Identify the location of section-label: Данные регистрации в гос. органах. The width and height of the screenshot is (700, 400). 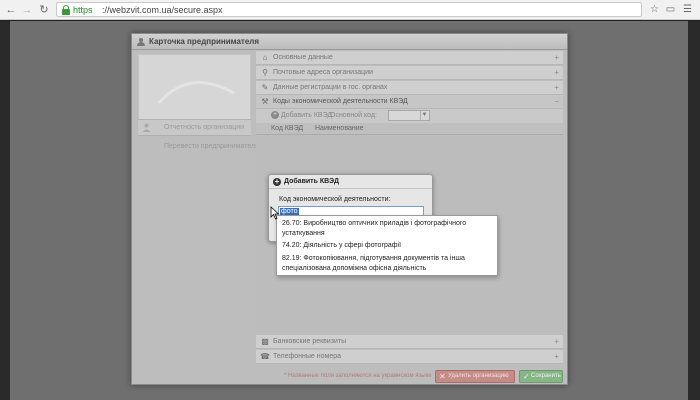
(330, 87).